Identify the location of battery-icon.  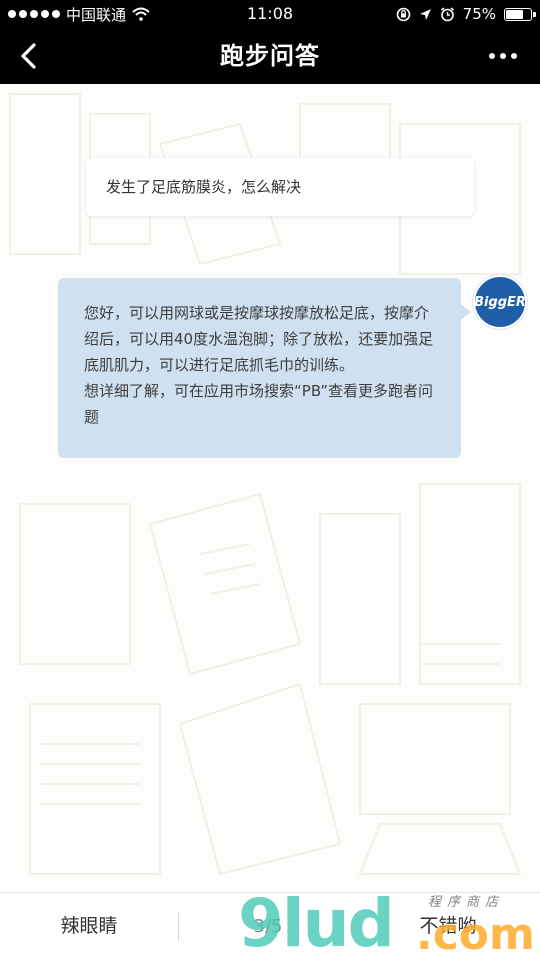
(520, 14).